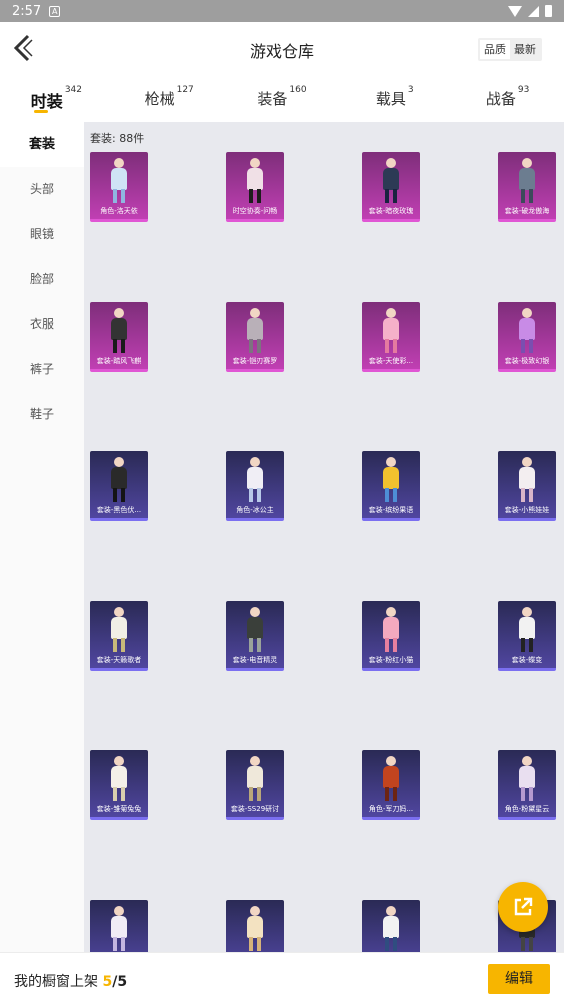 This screenshot has width=564, height=1004. I want to click on item-name: 套装-铠刃赛罗, so click(255, 361).